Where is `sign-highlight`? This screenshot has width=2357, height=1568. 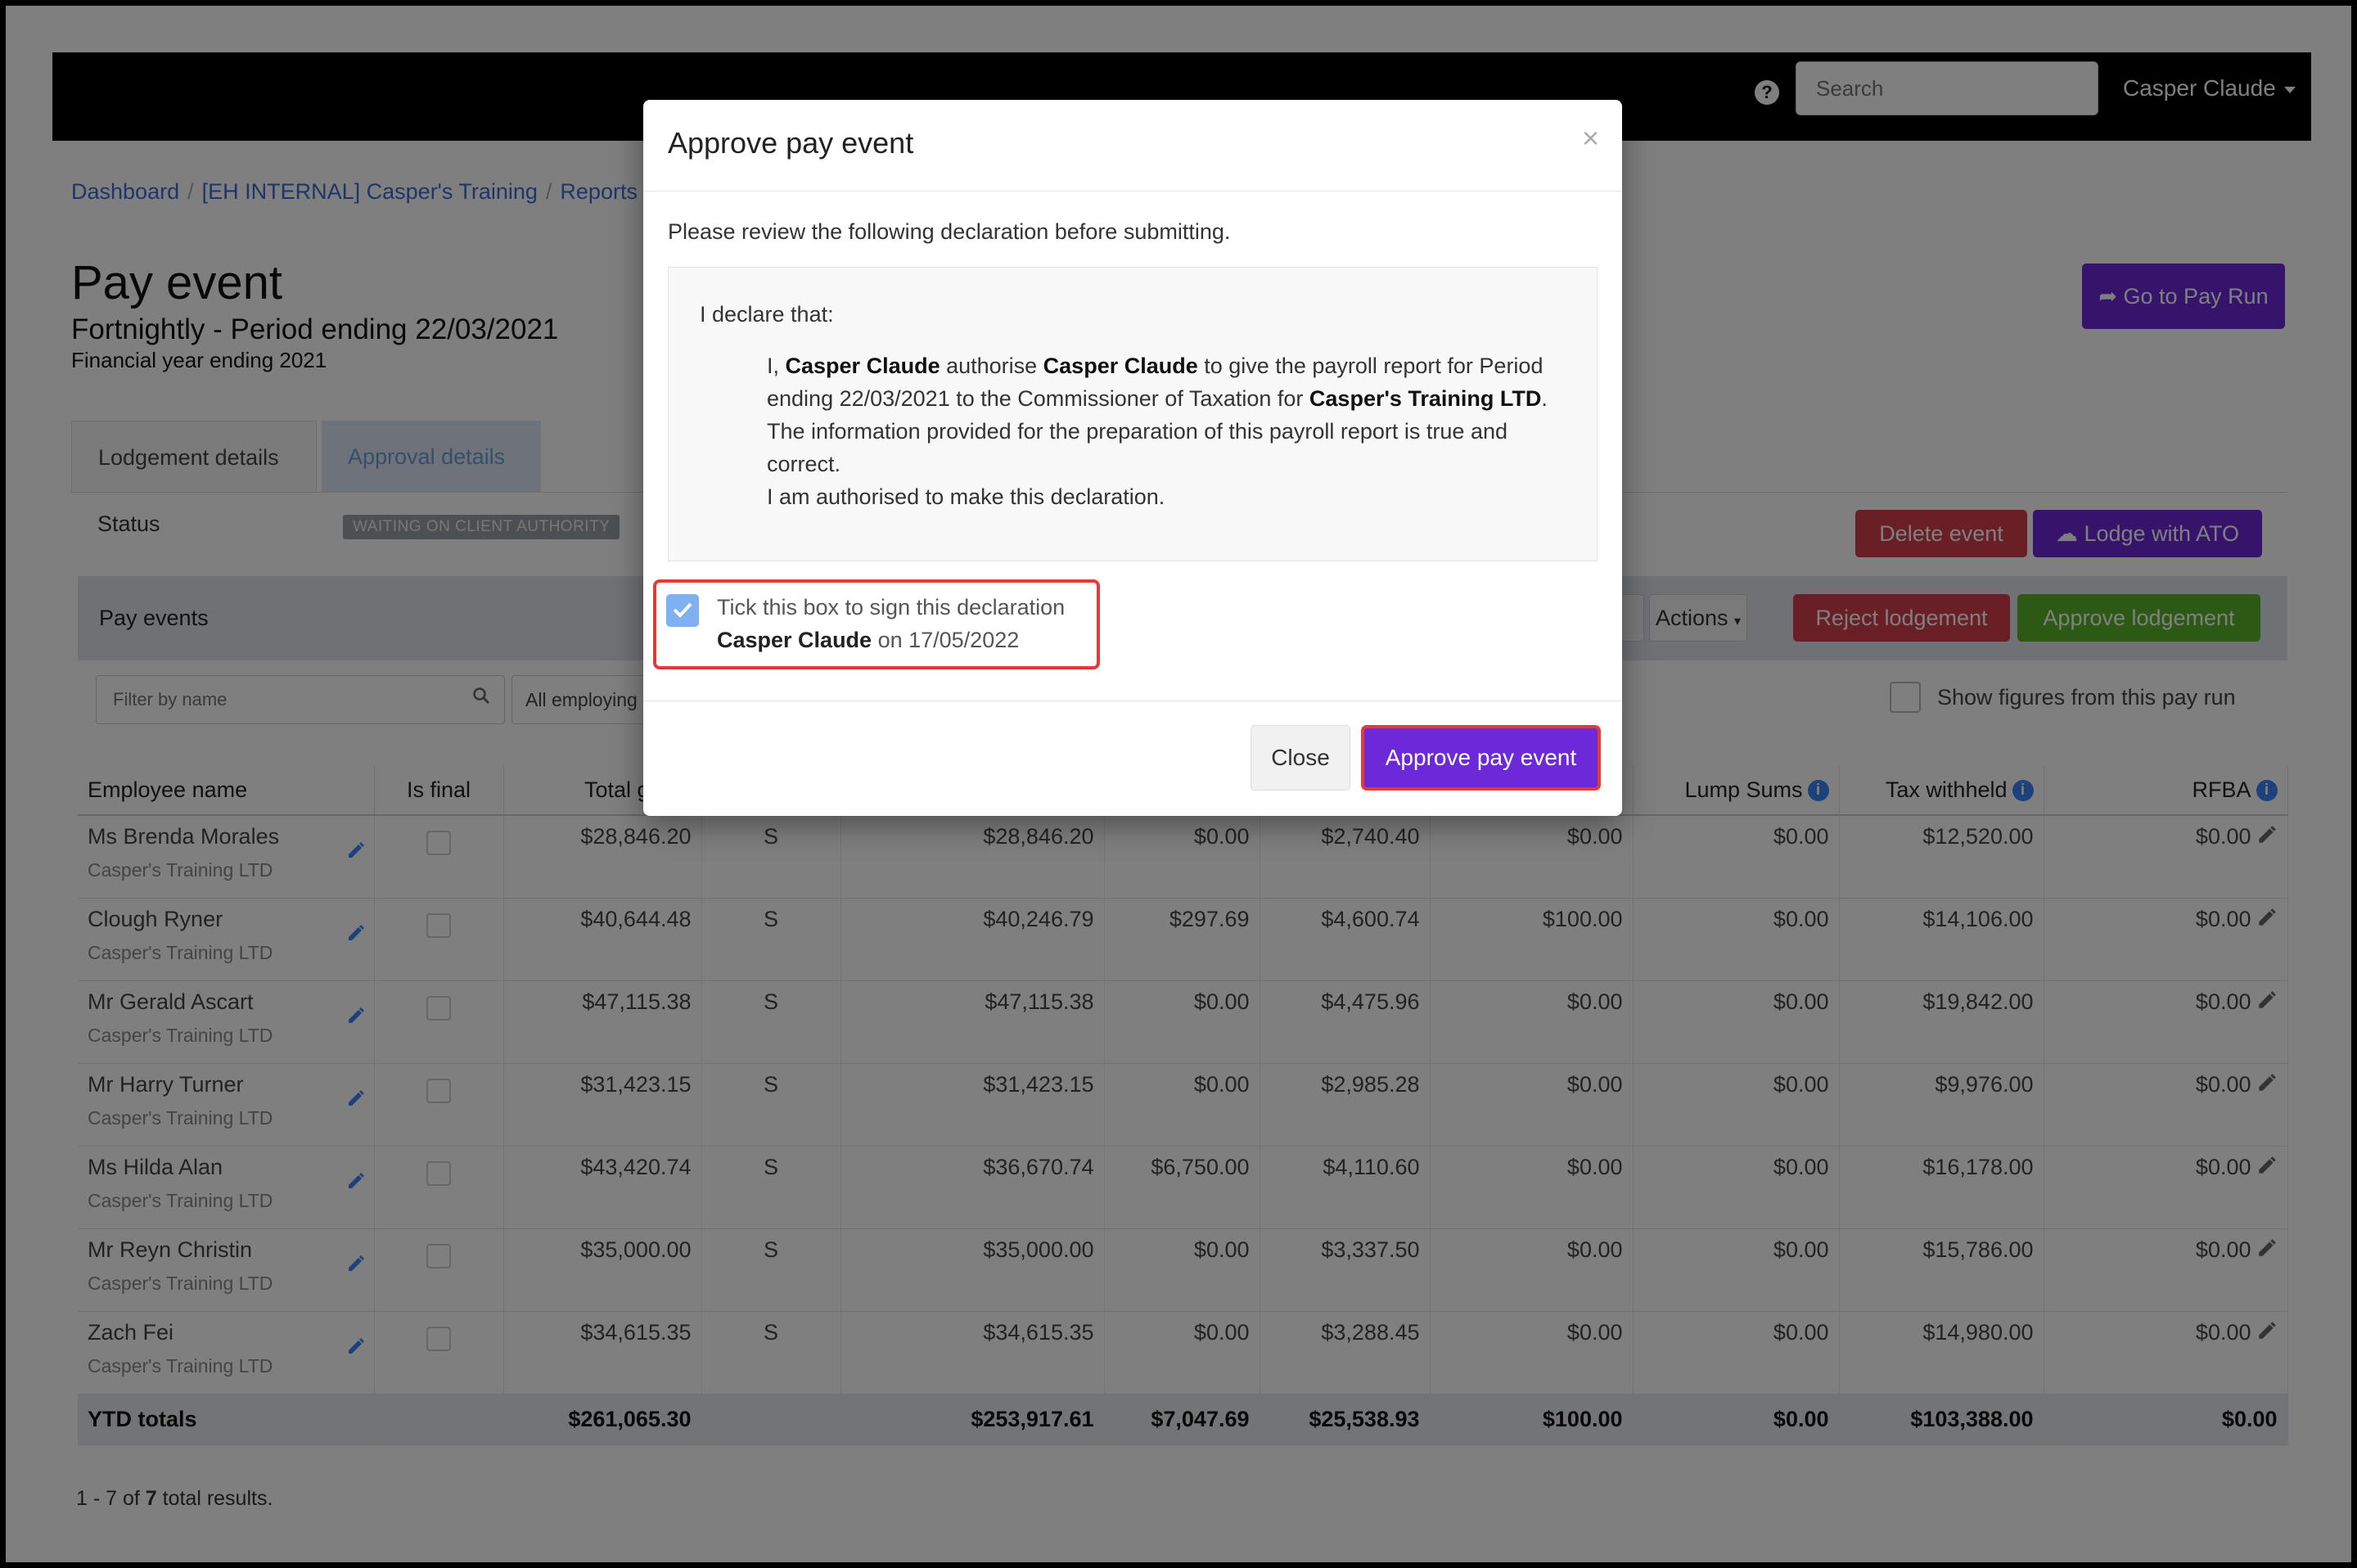
sign-highlight is located at coordinates (876, 624).